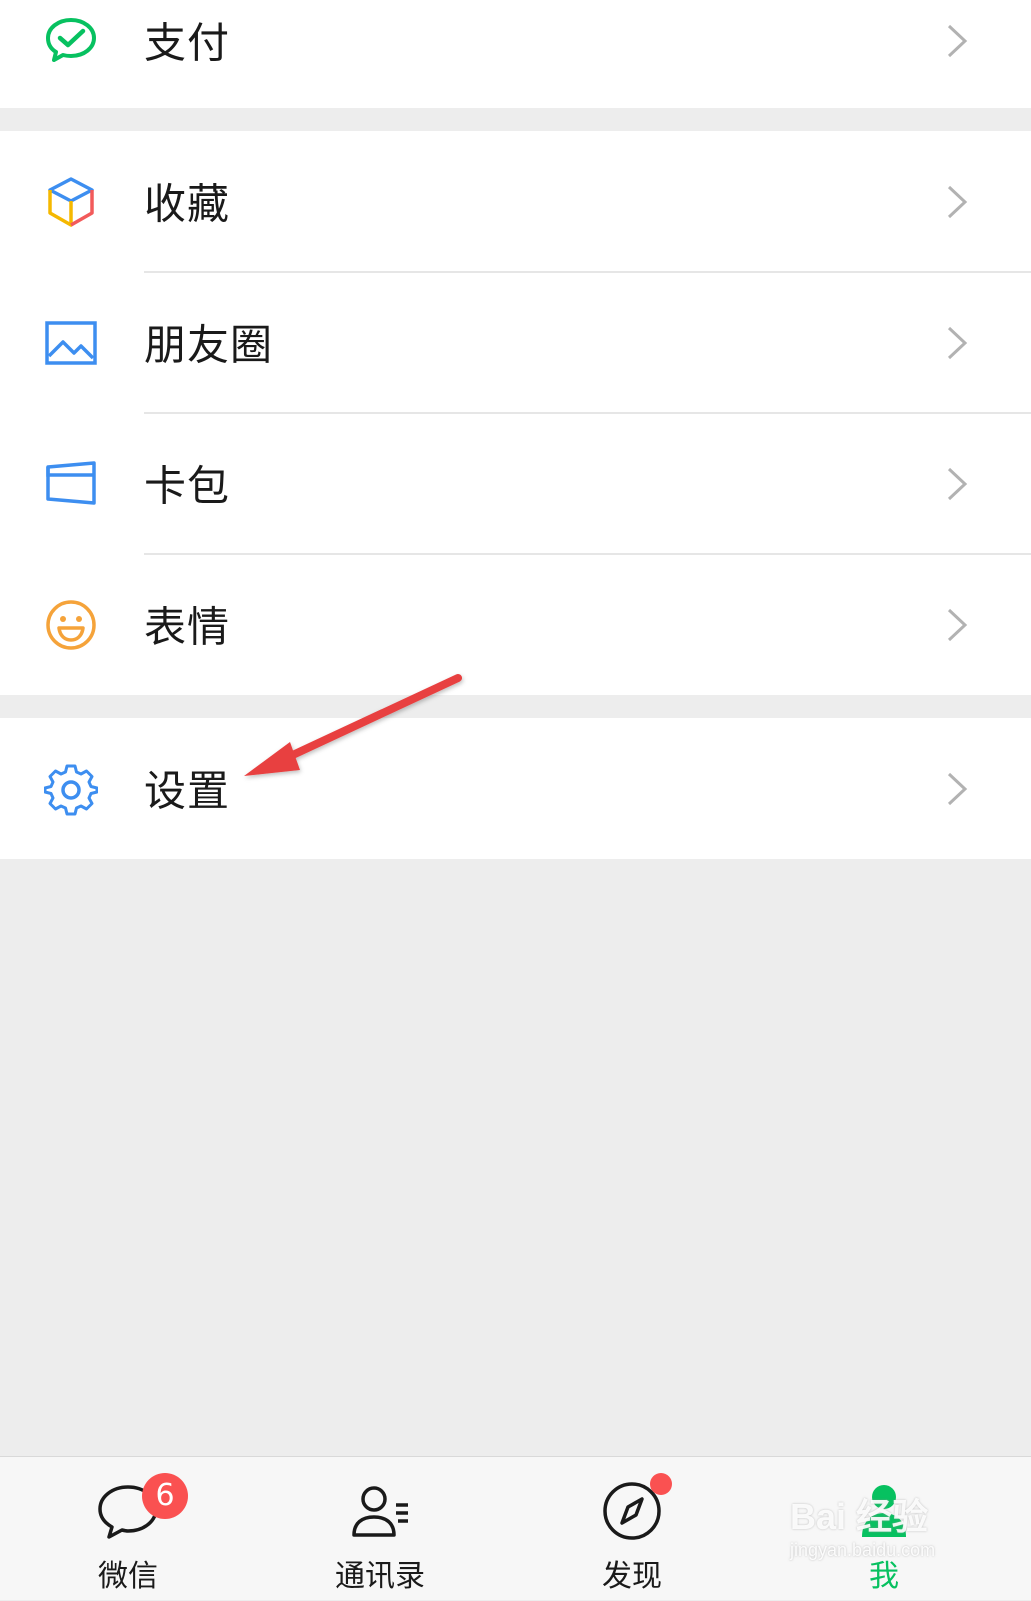  I want to click on menu-item-moments: 朋友圈, so click(515, 342).